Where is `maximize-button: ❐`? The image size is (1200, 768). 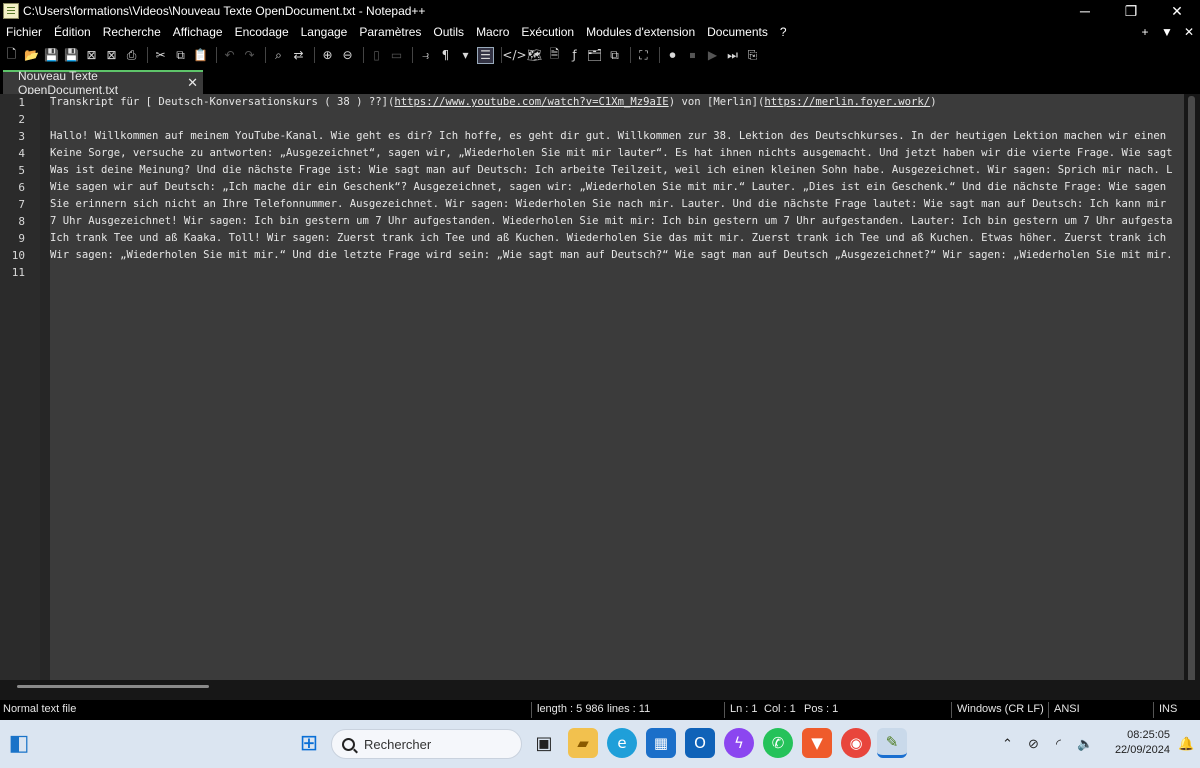 maximize-button: ❐ is located at coordinates (1131, 11).